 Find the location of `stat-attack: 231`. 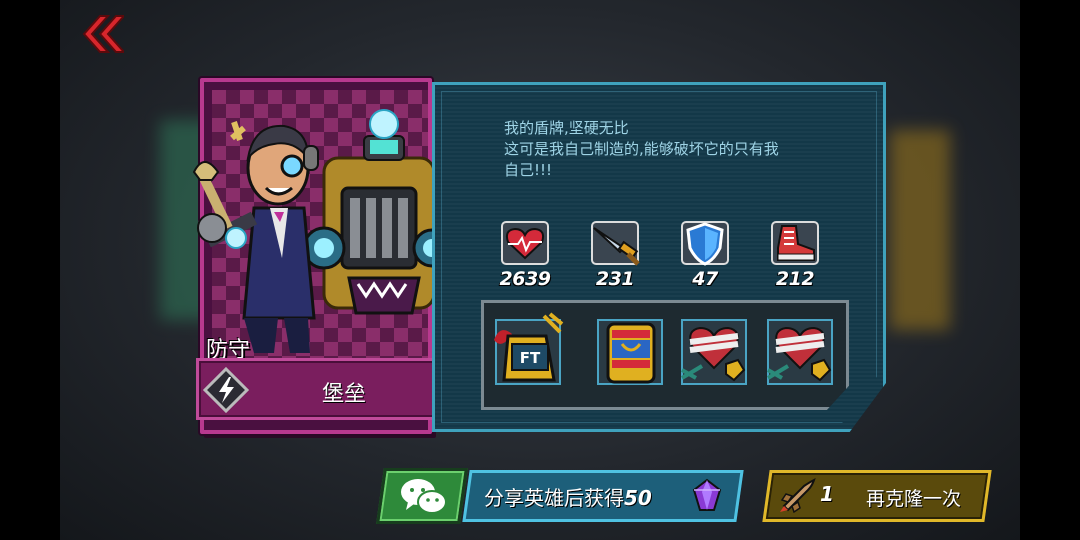

stat-attack: 231 is located at coordinates (615, 255).